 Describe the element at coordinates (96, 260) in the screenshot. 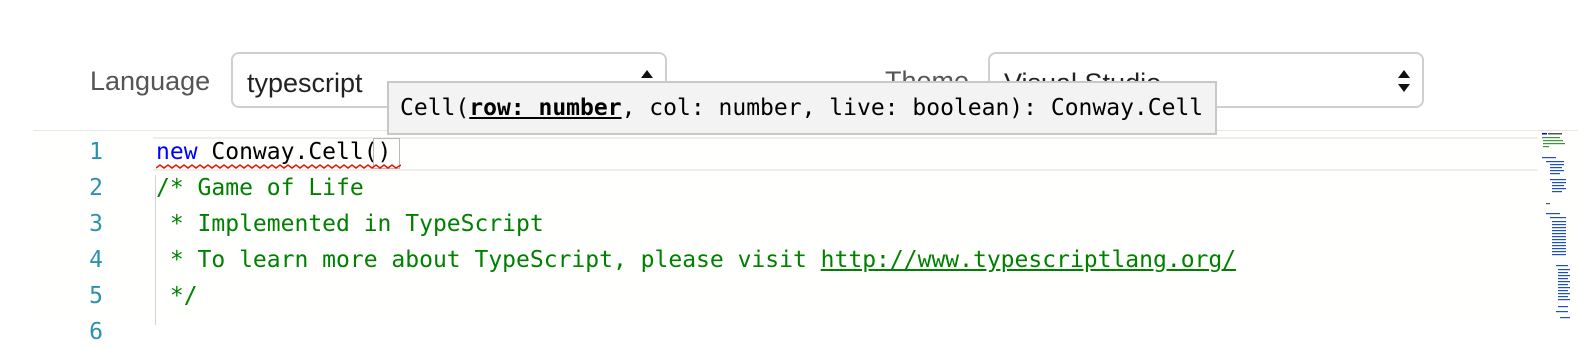

I see `line-number: 4` at that location.